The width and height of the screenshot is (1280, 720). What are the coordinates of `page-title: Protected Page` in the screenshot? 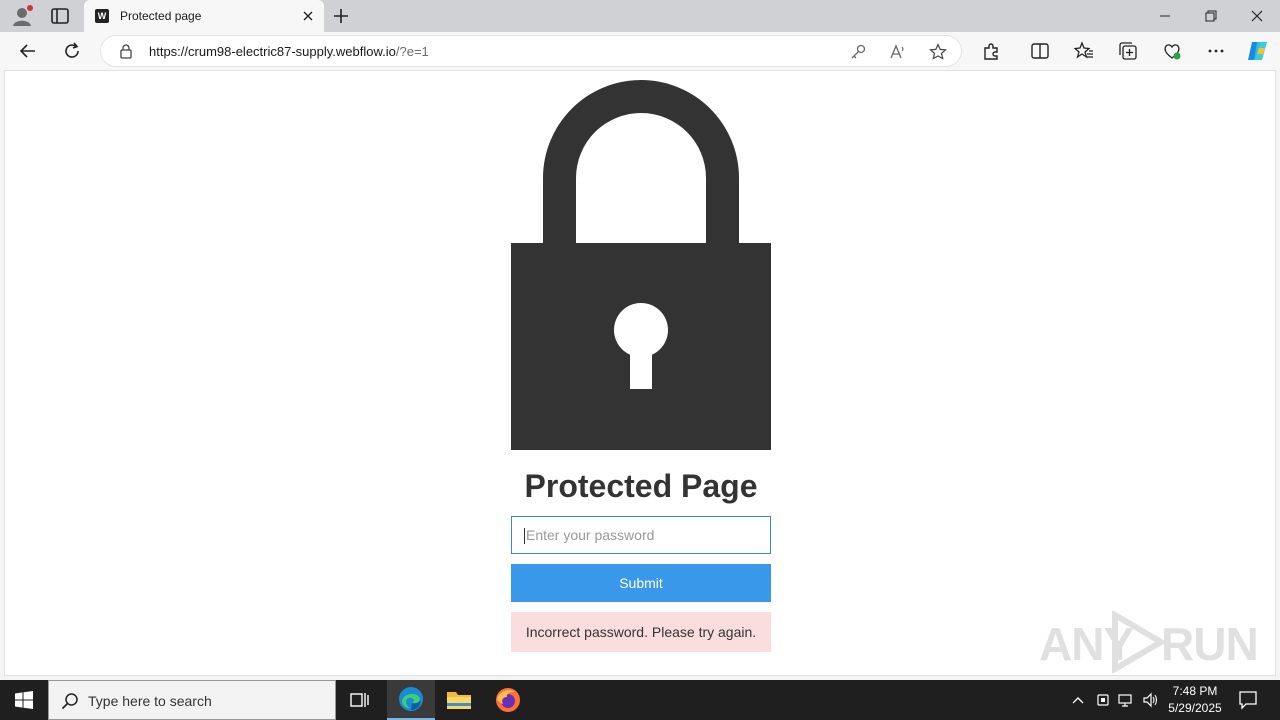 It's located at (641, 486).